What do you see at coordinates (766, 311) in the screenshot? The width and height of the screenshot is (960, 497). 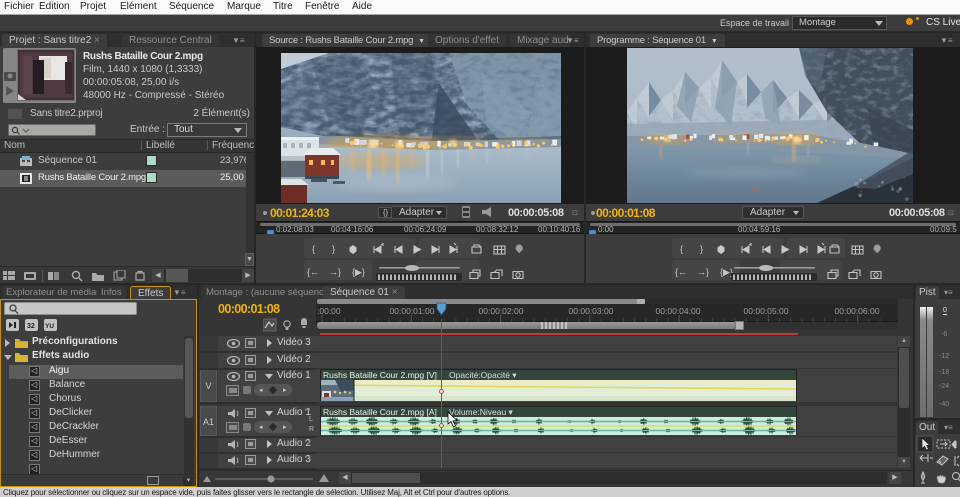 I see `svg-text: 00:00:05:00` at bounding box center [766, 311].